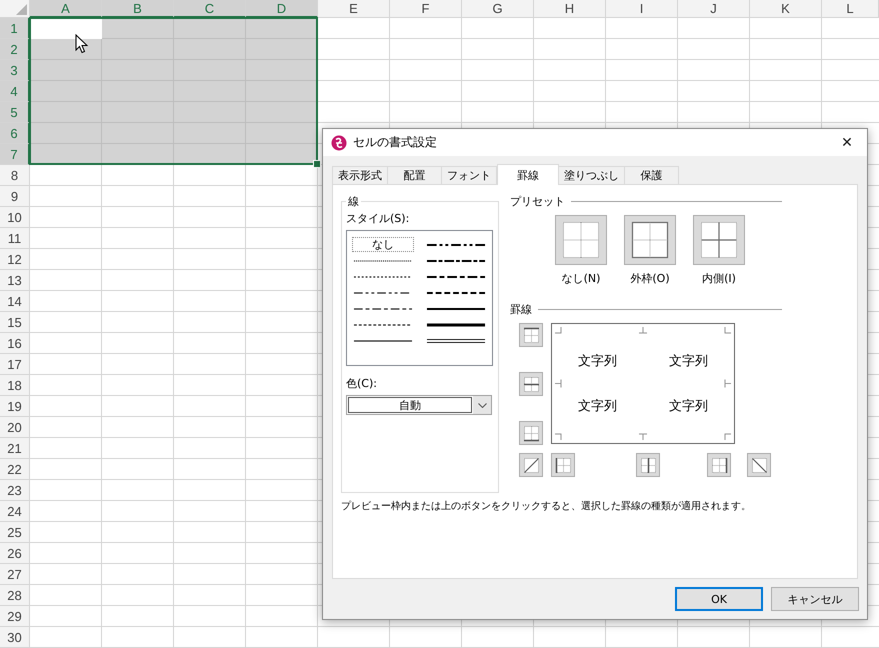 The width and height of the screenshot is (879, 648). What do you see at coordinates (415, 175) in the screenshot?
I see `tab: 配置` at bounding box center [415, 175].